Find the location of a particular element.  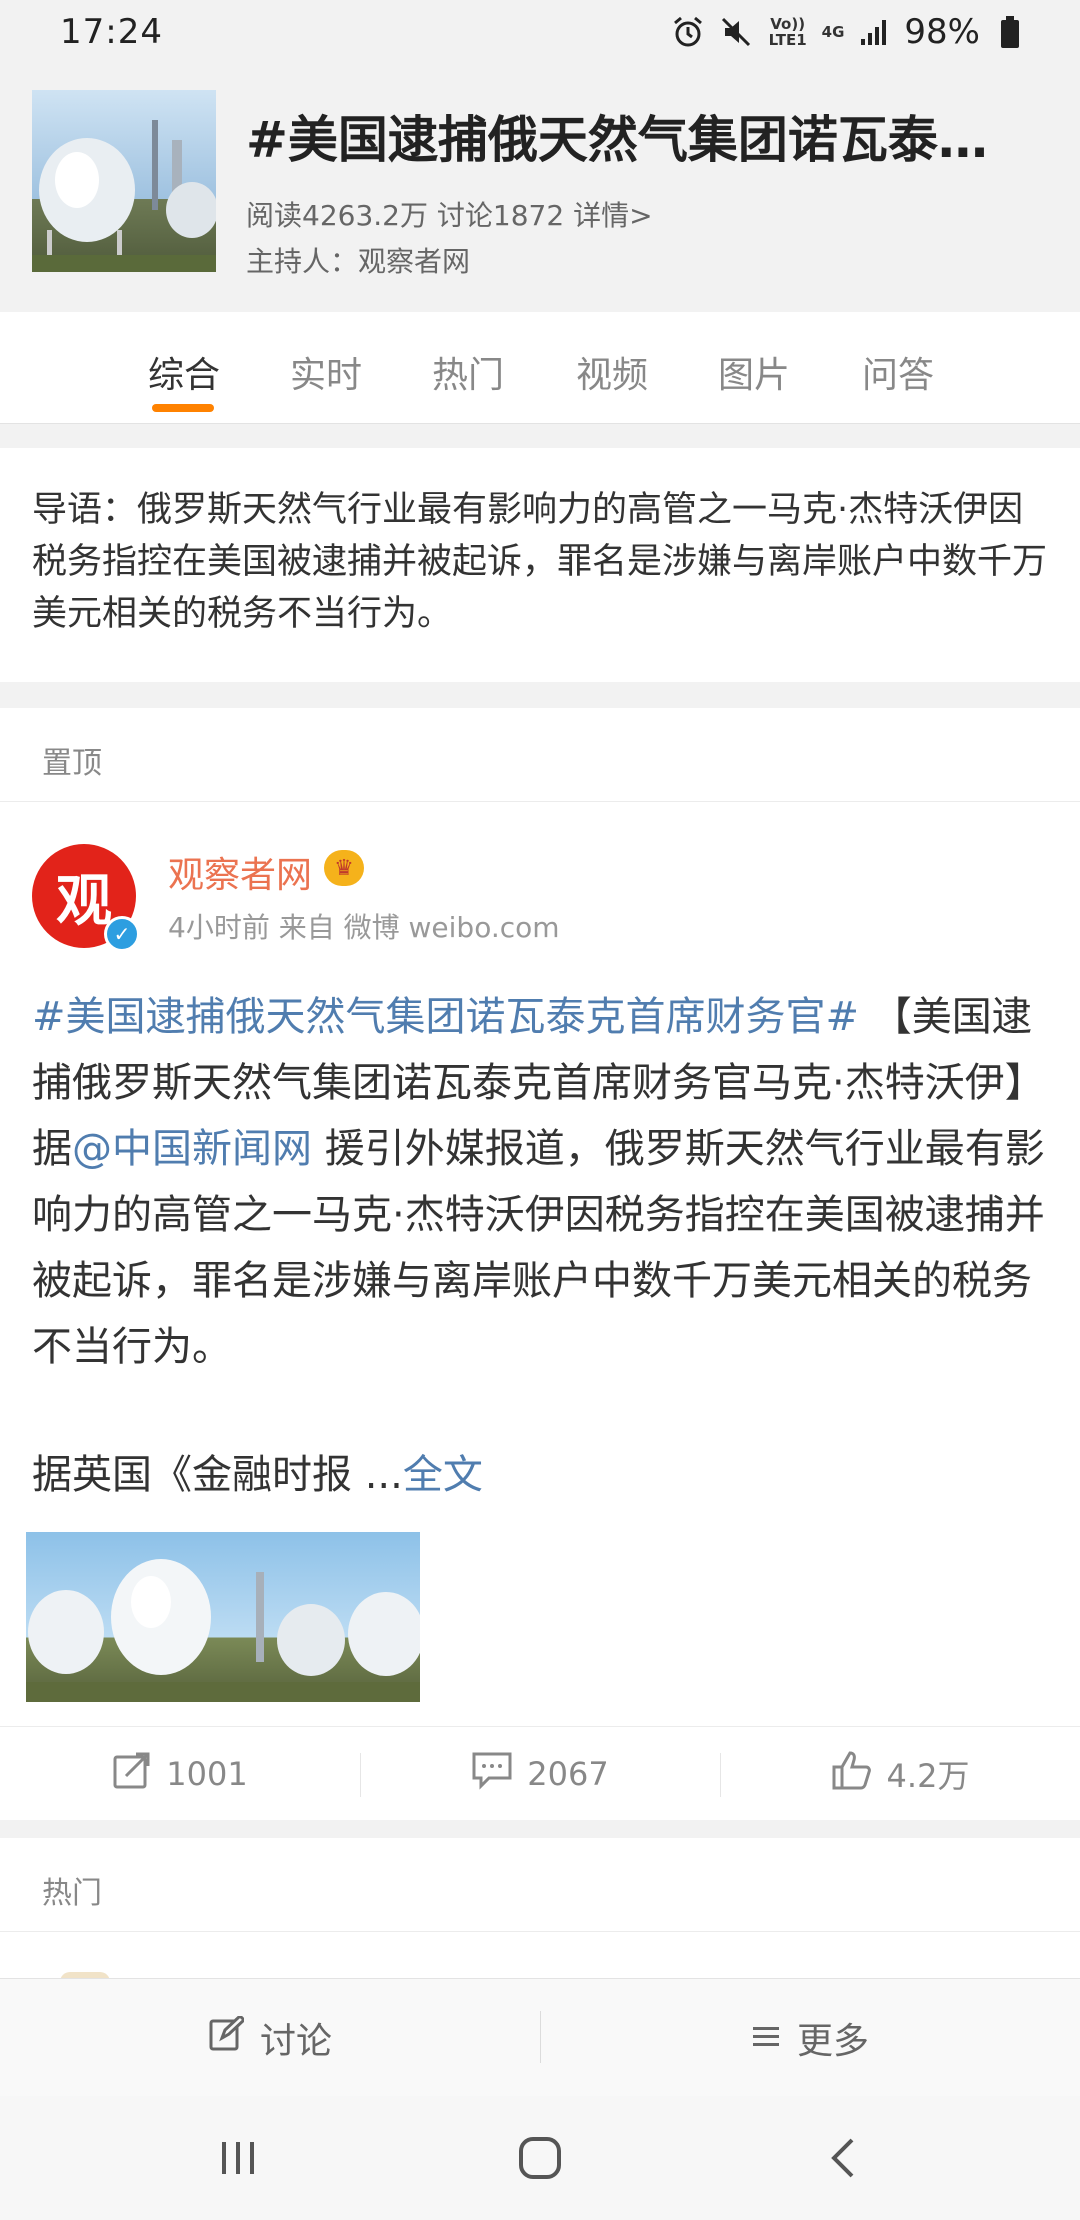

repost-count: 1001 is located at coordinates (207, 1774).